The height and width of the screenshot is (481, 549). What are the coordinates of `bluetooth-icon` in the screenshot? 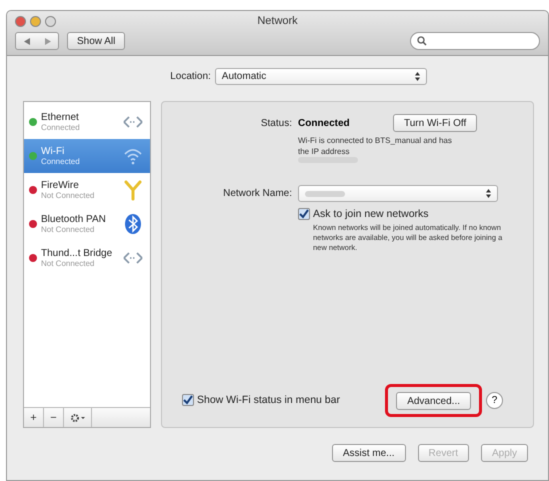 It's located at (133, 224).